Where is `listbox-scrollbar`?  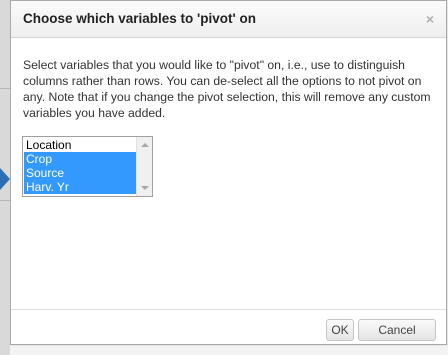
listbox-scrollbar is located at coordinates (144, 166).